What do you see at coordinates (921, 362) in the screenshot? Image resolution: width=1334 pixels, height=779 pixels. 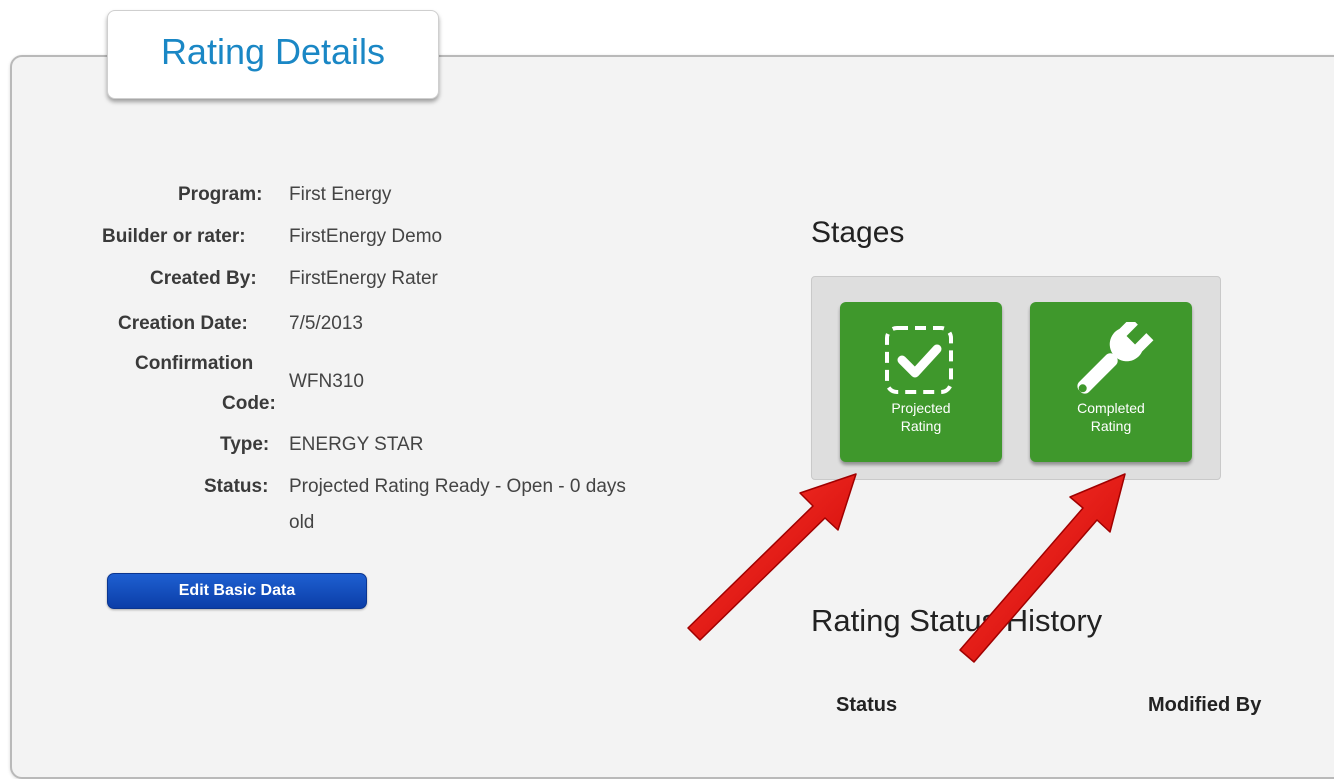 I see `checkbox-check-icon` at bounding box center [921, 362].